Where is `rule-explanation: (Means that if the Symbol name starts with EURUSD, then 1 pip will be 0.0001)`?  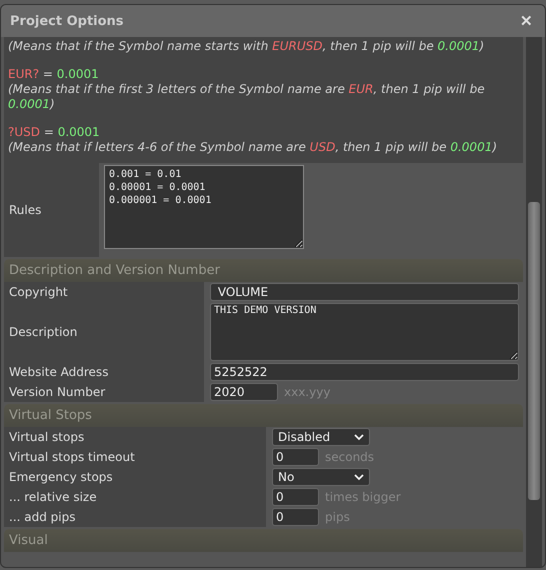
rule-explanation: (Means that if the Symbol name starts with EURUSD, then 1 pip will be 0.0001) is located at coordinates (247, 46).